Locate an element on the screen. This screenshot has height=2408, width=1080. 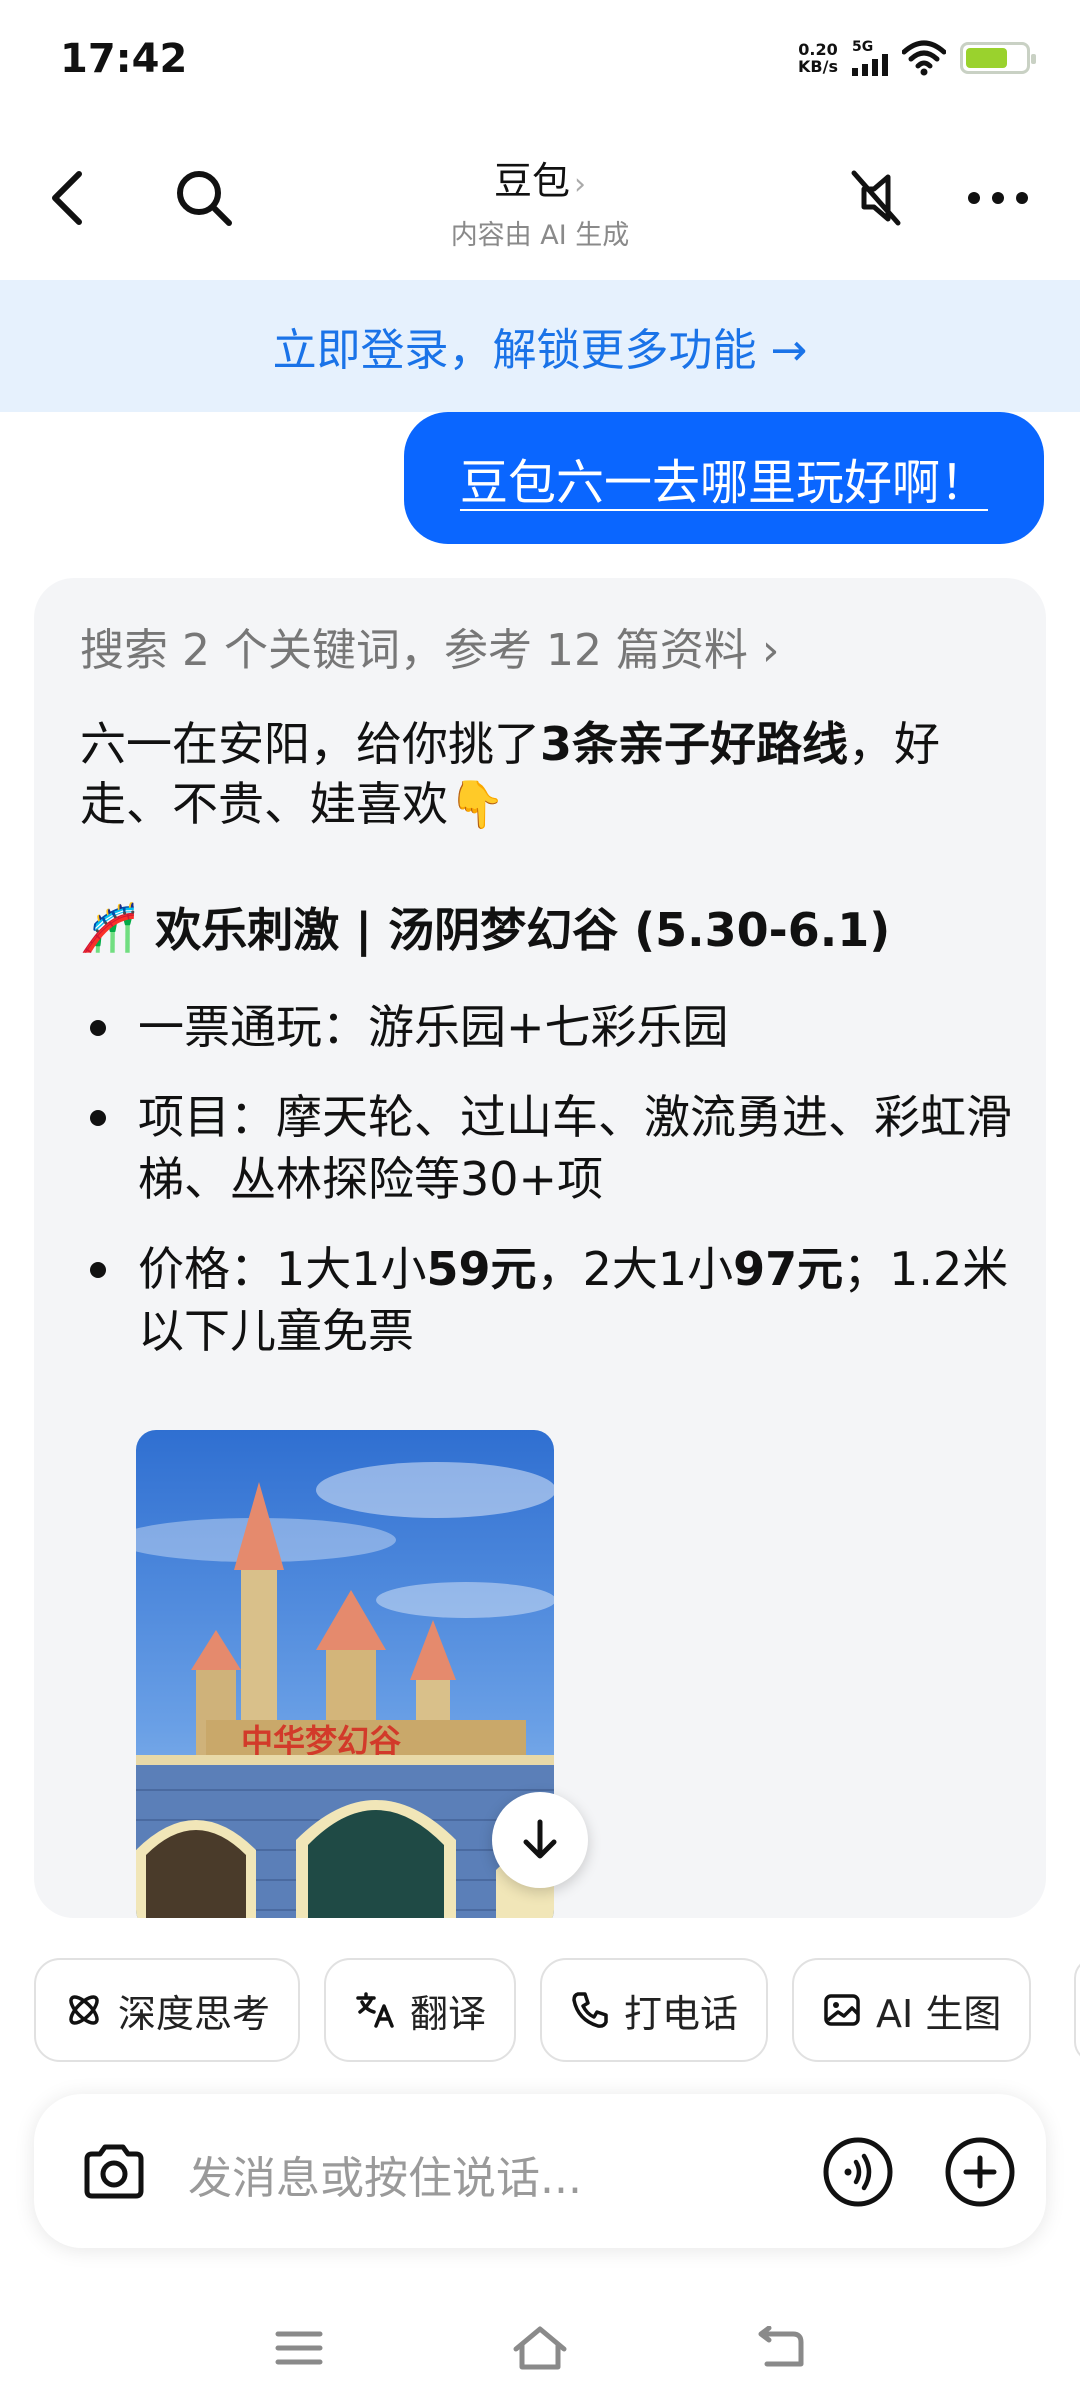
camera-icon is located at coordinates (114, 2172).